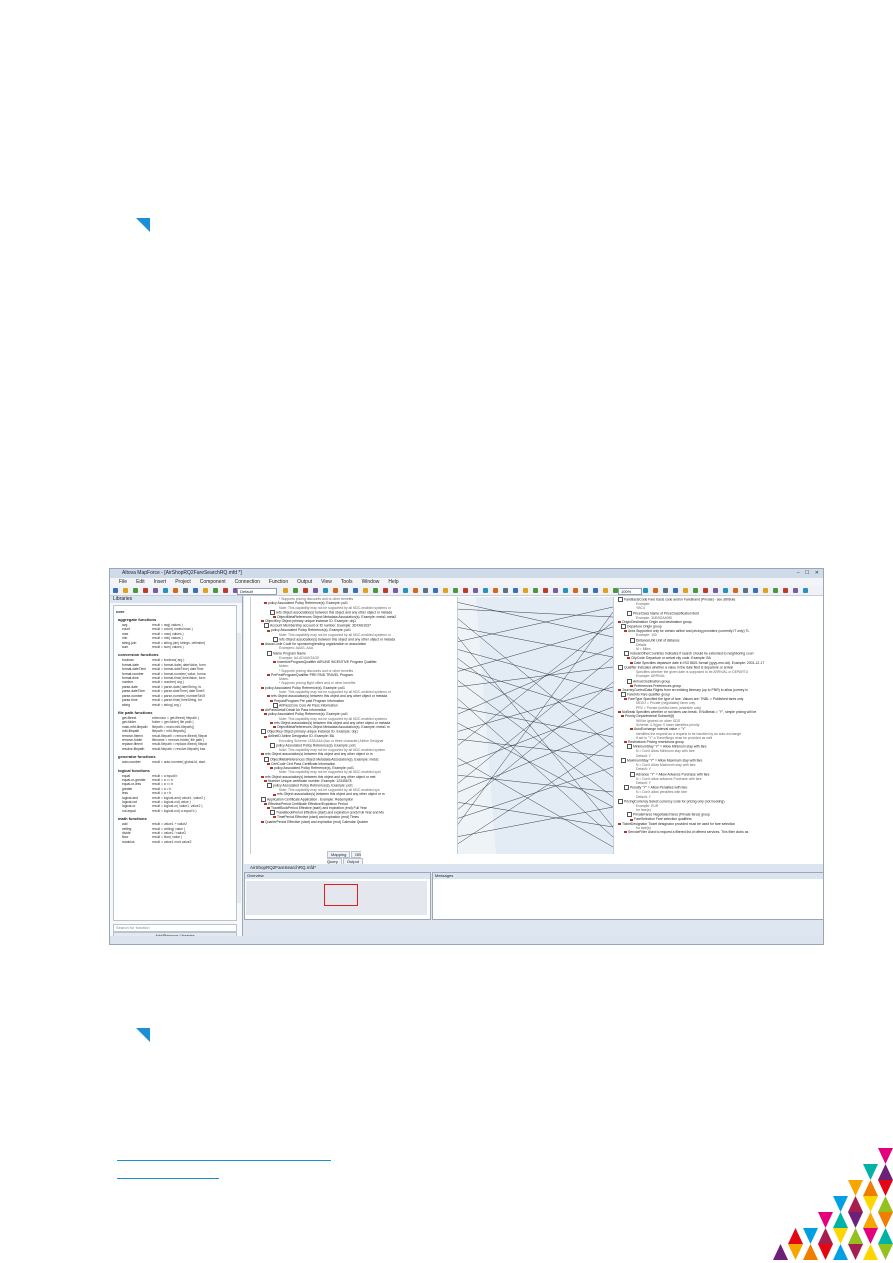  I want to click on library-group: conversion functions, so click(177, 654).